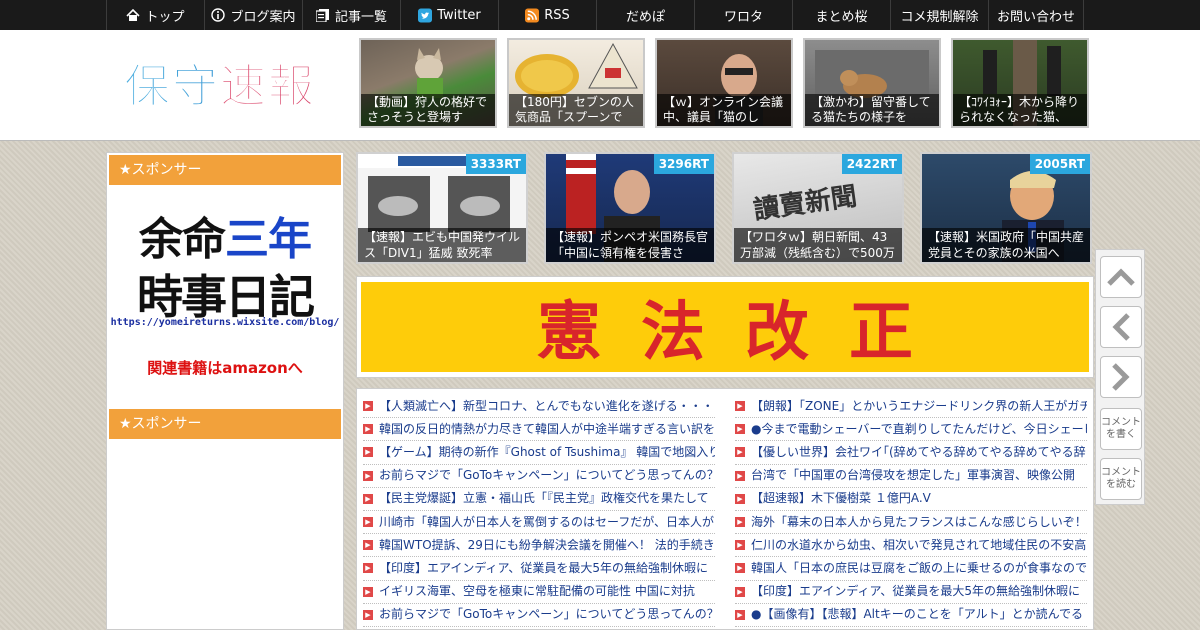 Image resolution: width=1200 pixels, height=630 pixels. I want to click on nav-item-warota: ワロタ, so click(743, 15).